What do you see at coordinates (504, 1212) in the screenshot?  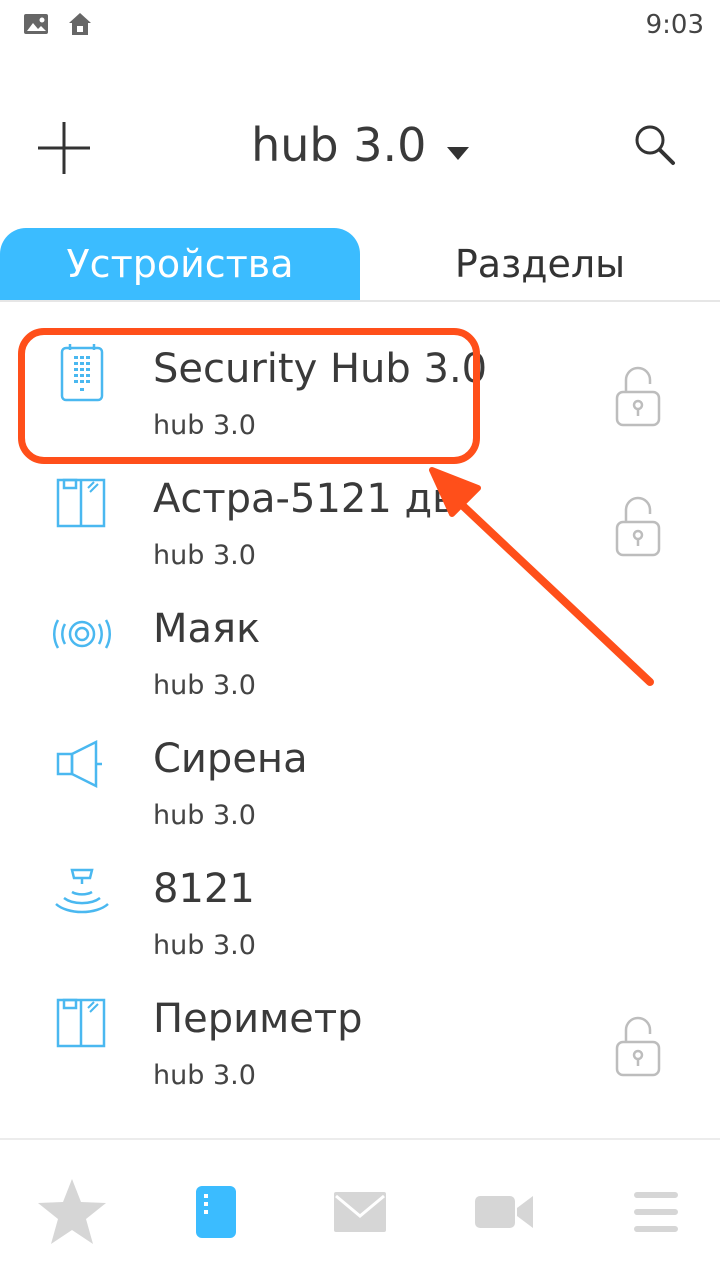 I see `video-camera-icon` at bounding box center [504, 1212].